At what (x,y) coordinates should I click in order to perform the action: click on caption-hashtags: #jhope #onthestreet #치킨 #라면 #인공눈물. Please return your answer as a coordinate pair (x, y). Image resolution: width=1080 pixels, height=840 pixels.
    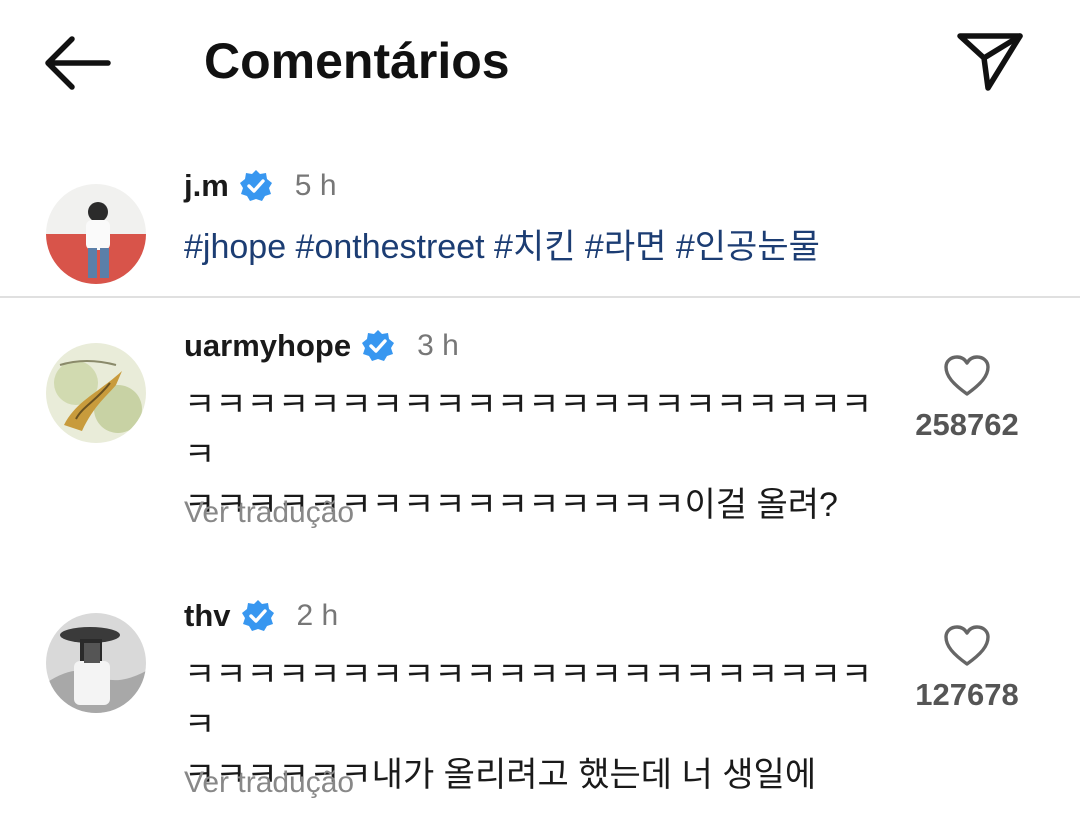
    Looking at the image, I should click on (502, 247).